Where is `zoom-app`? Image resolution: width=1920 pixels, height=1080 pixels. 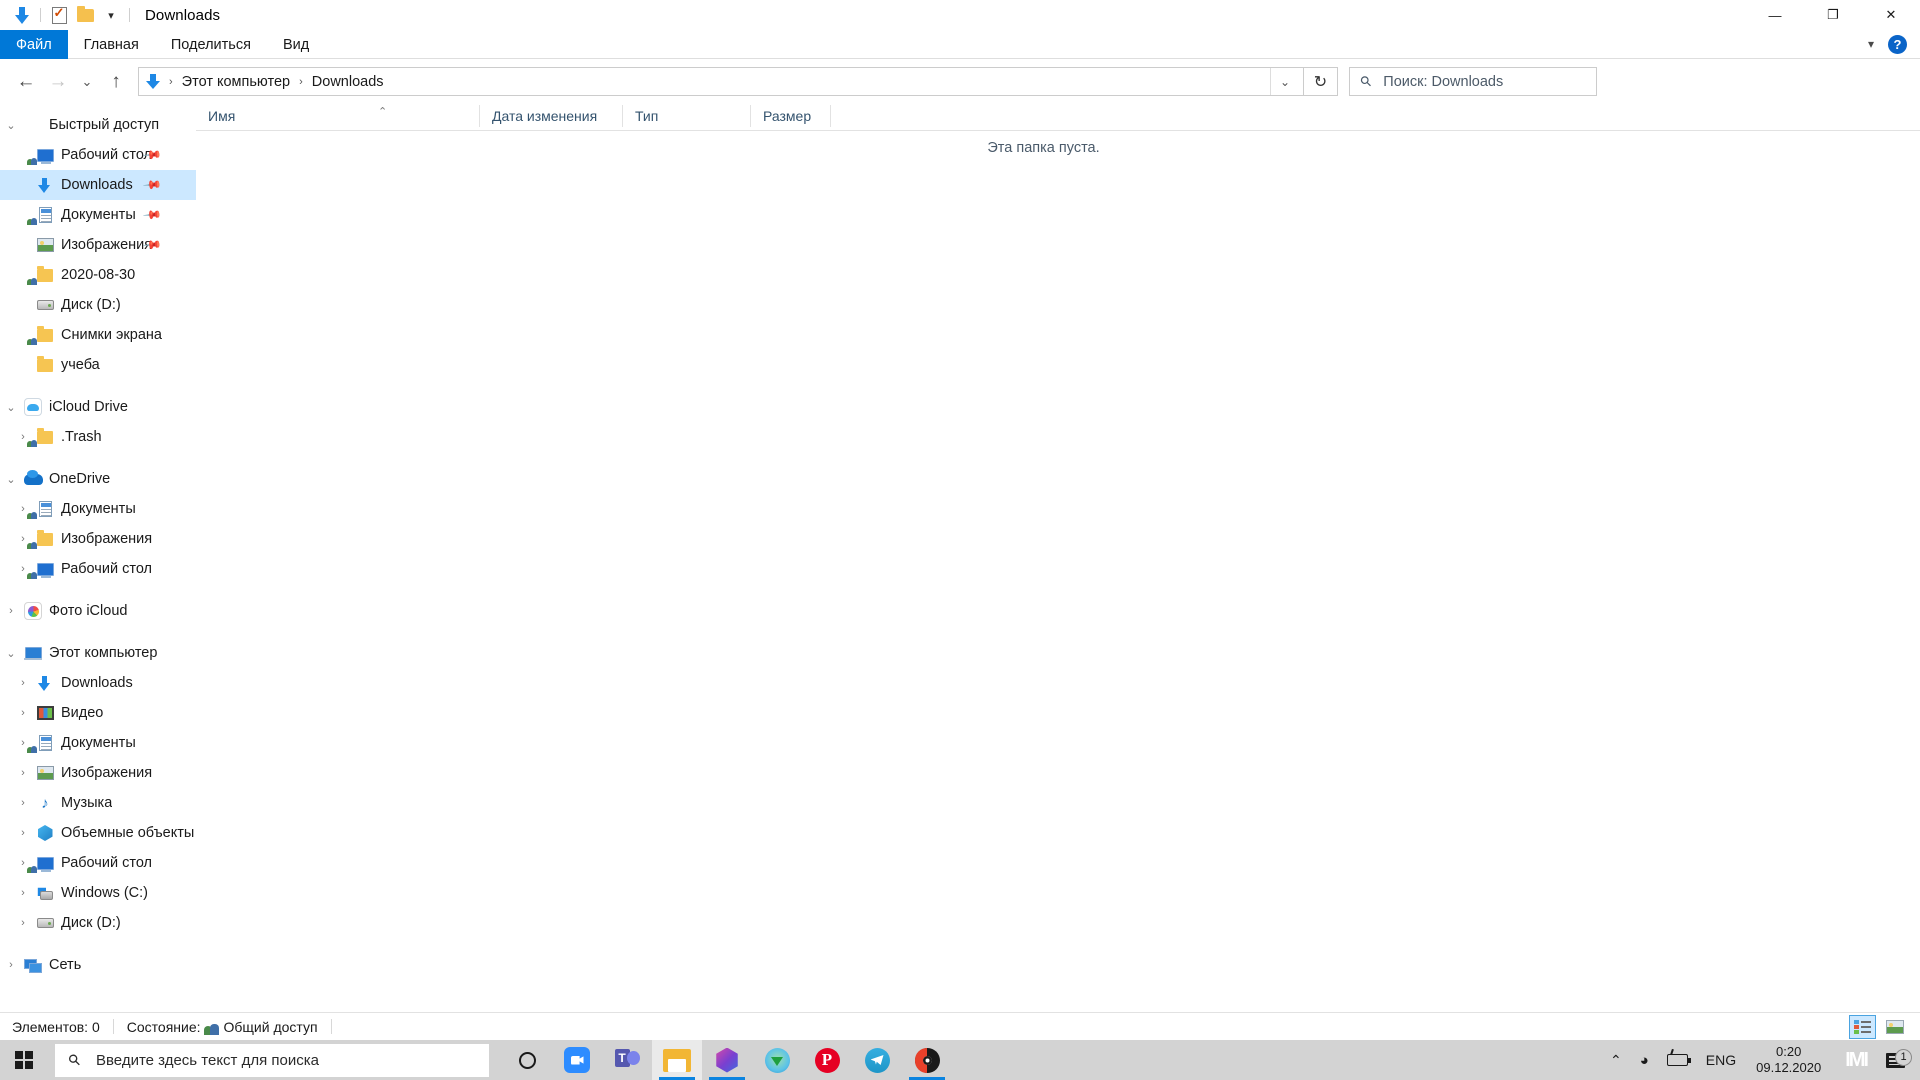 zoom-app is located at coordinates (577, 1060).